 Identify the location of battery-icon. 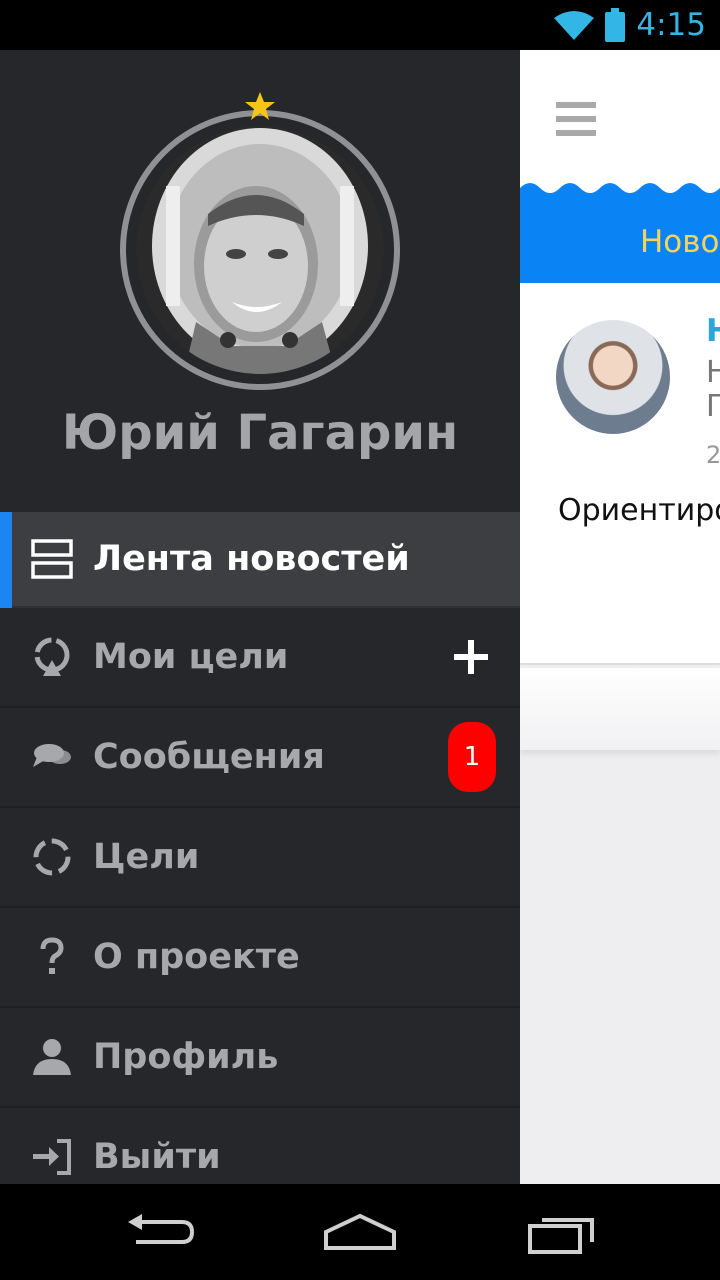
(615, 25).